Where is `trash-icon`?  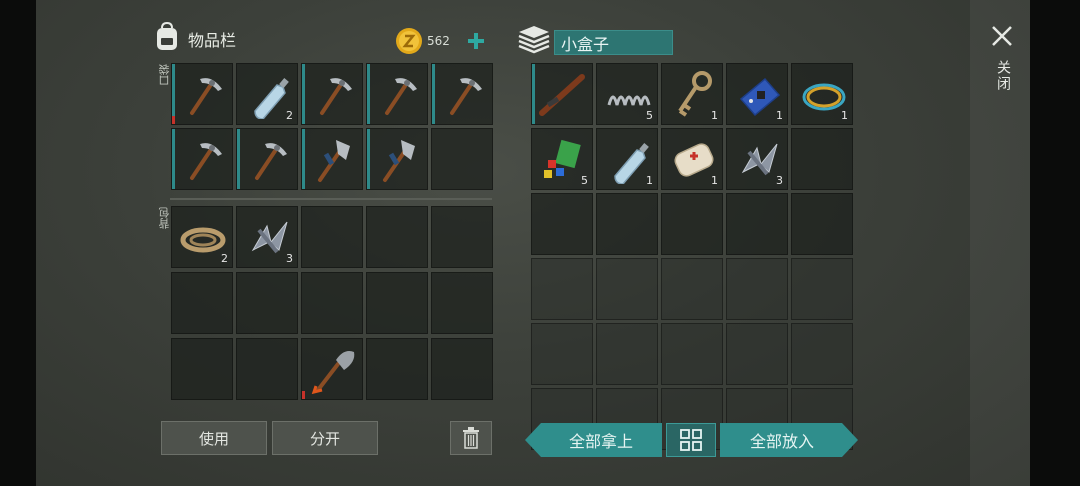 trash-icon is located at coordinates (471, 438).